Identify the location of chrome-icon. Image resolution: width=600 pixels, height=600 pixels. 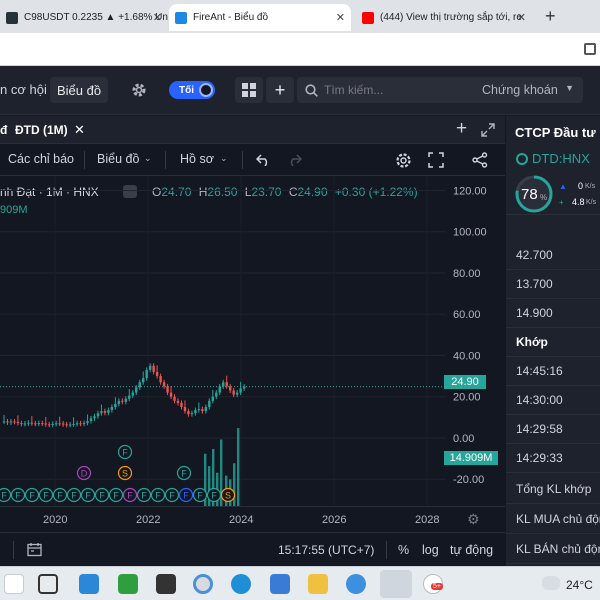
(203, 584).